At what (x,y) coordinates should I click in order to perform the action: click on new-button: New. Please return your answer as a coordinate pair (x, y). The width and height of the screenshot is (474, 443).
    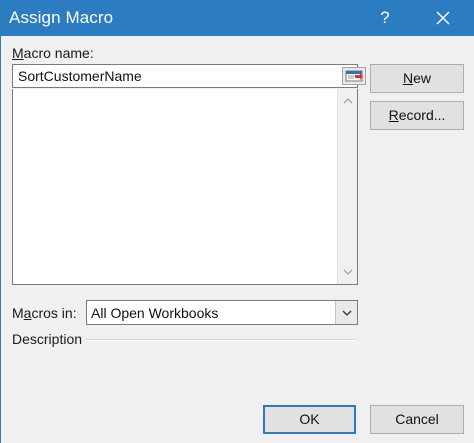
    Looking at the image, I should click on (417, 78).